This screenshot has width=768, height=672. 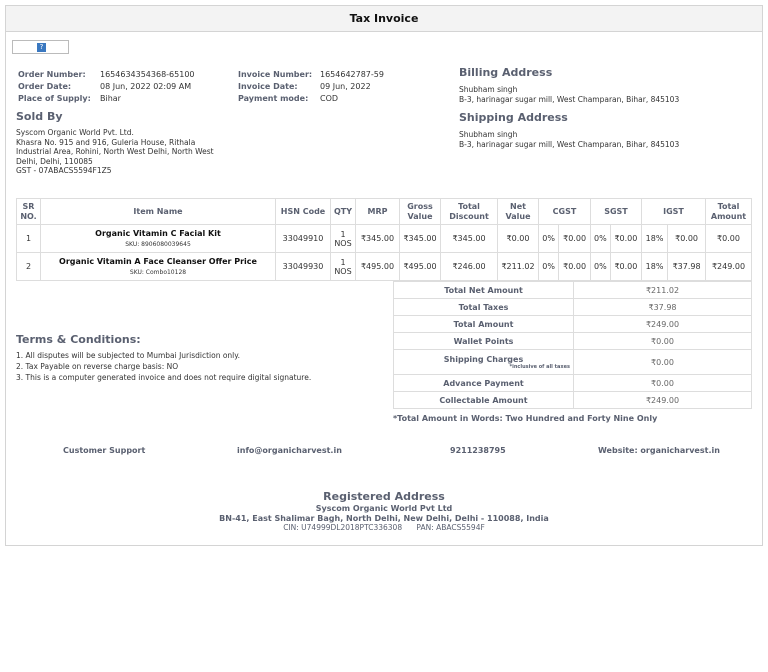 What do you see at coordinates (158, 244) in the screenshot?
I see `item-sku: SKU: 8906080039645` at bounding box center [158, 244].